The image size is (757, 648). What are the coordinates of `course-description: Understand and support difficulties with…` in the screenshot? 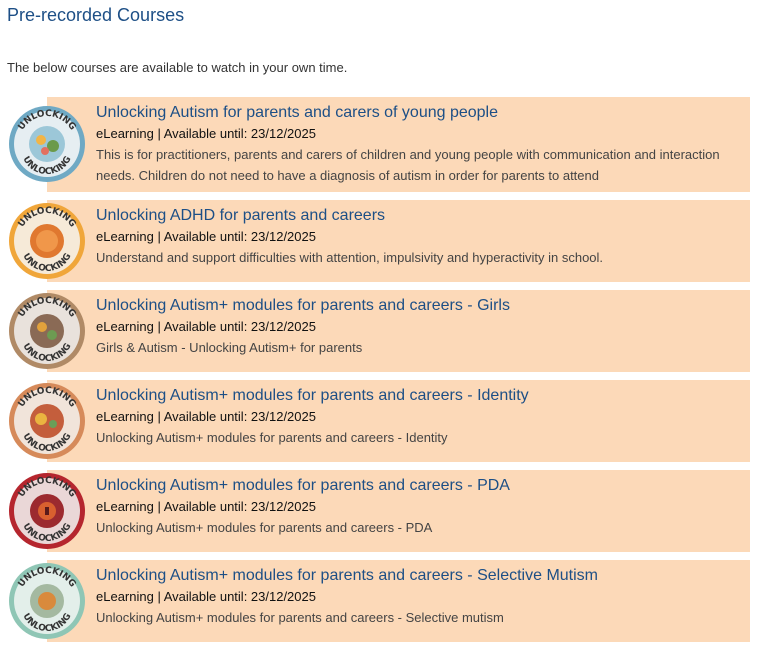 It's located at (350, 257).